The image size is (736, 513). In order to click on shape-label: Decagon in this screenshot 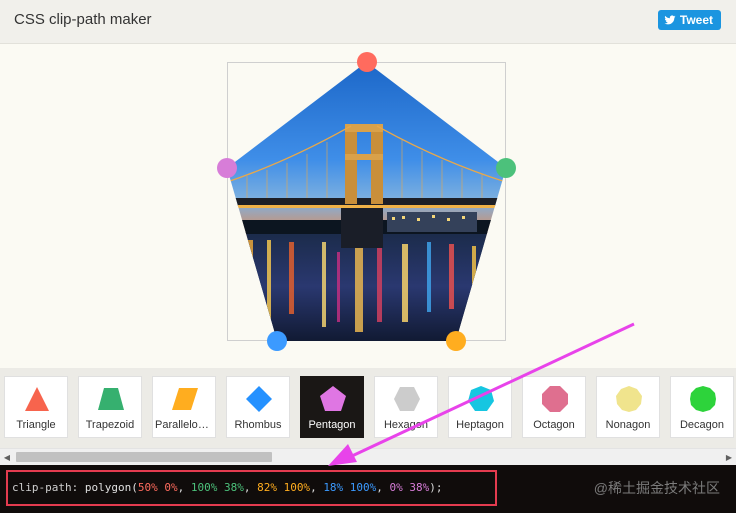, I will do `click(702, 425)`.